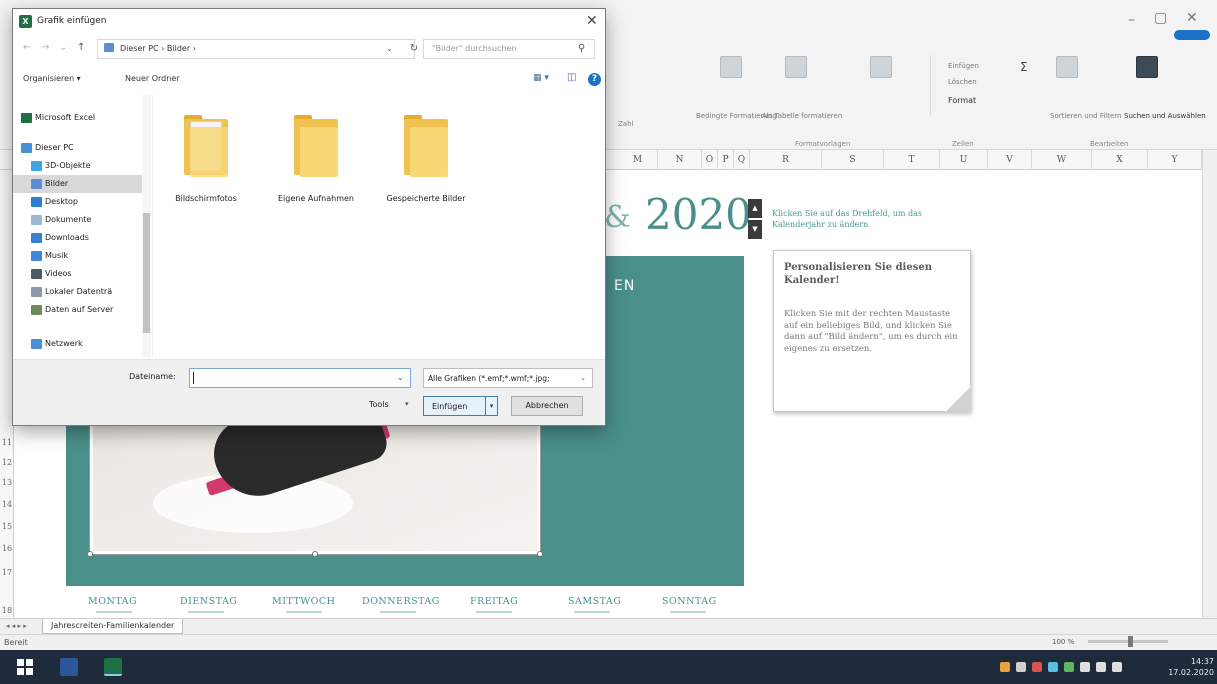  I want to click on row-header: 17, so click(7, 572).